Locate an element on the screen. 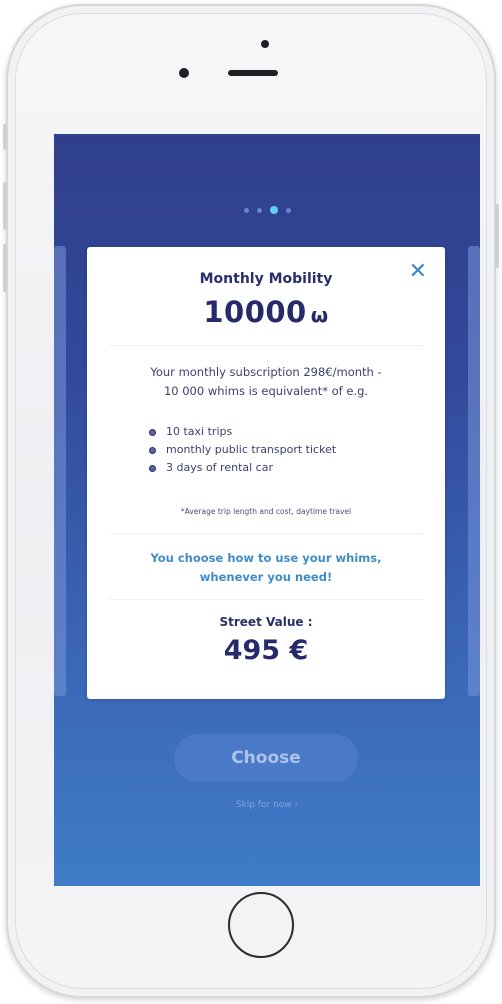  whim-currency-icon: ω is located at coordinates (319, 315).